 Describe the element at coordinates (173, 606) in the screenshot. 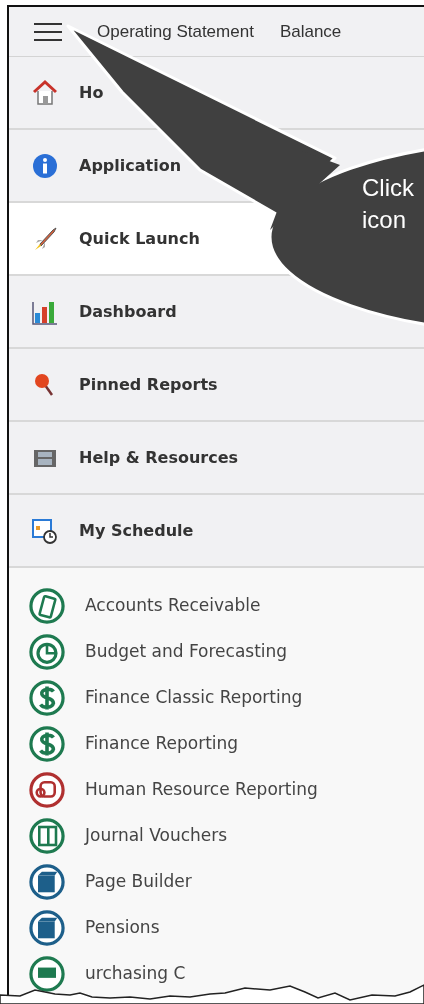

I see `app-link: Accounts Receivable` at that location.